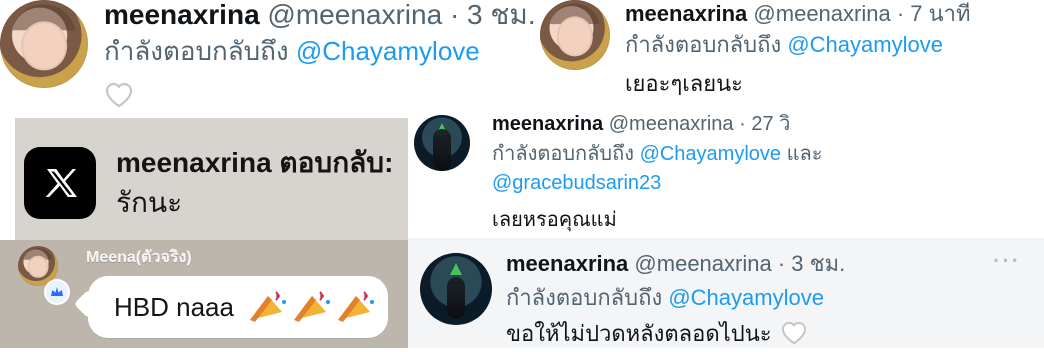  I want to click on tweet-text: ขอให้ไม่ปวดหลังตลอดไปนะ, so click(639, 333).